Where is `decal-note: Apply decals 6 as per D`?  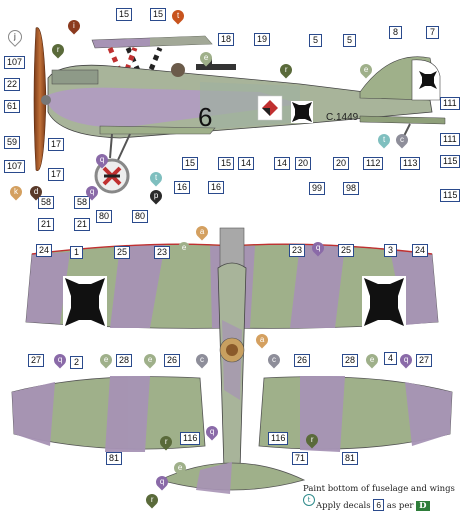 decal-note: Apply decals 6 as per D is located at coordinates (373, 505).